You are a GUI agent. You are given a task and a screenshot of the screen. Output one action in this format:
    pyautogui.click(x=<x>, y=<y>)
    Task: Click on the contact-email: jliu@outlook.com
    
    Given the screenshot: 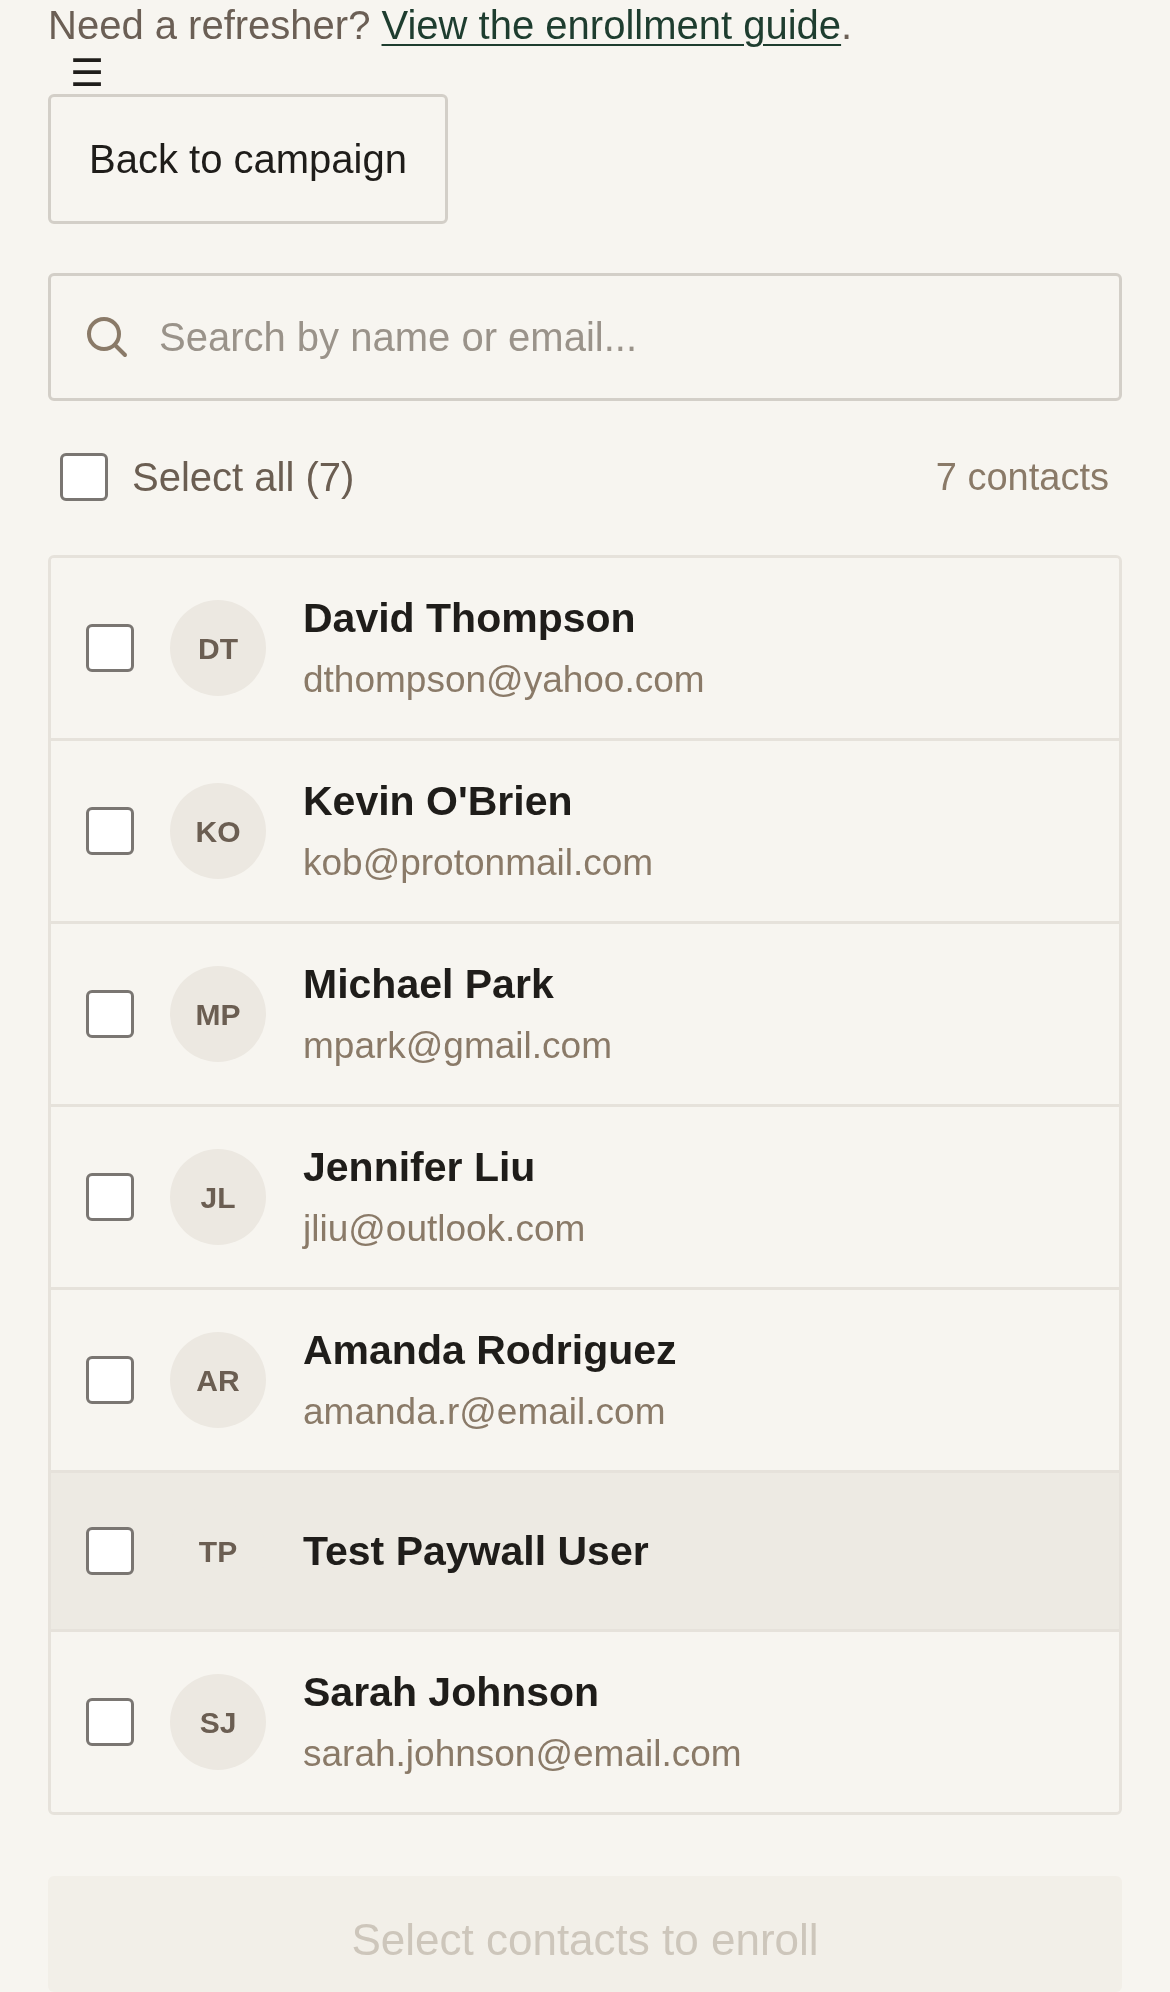 What is the action you would take?
    pyautogui.click(x=444, y=1229)
    